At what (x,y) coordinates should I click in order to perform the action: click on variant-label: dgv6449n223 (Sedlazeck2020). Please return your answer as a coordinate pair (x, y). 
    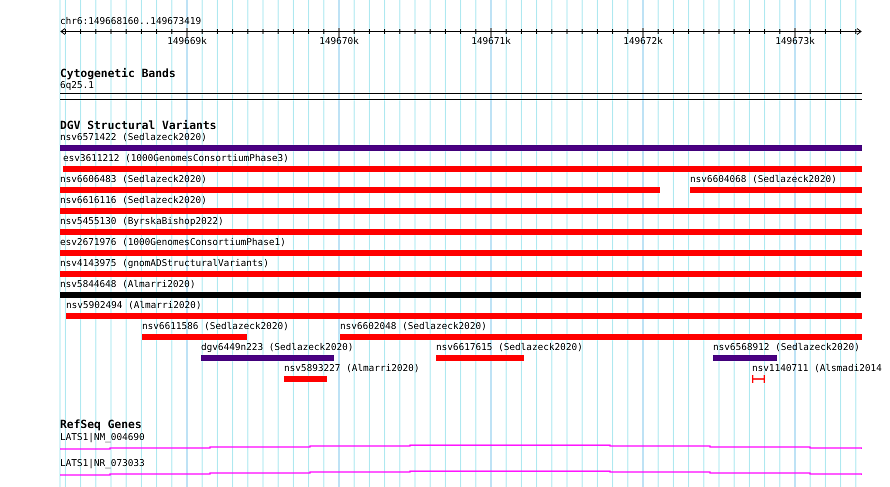
    Looking at the image, I should click on (277, 347).